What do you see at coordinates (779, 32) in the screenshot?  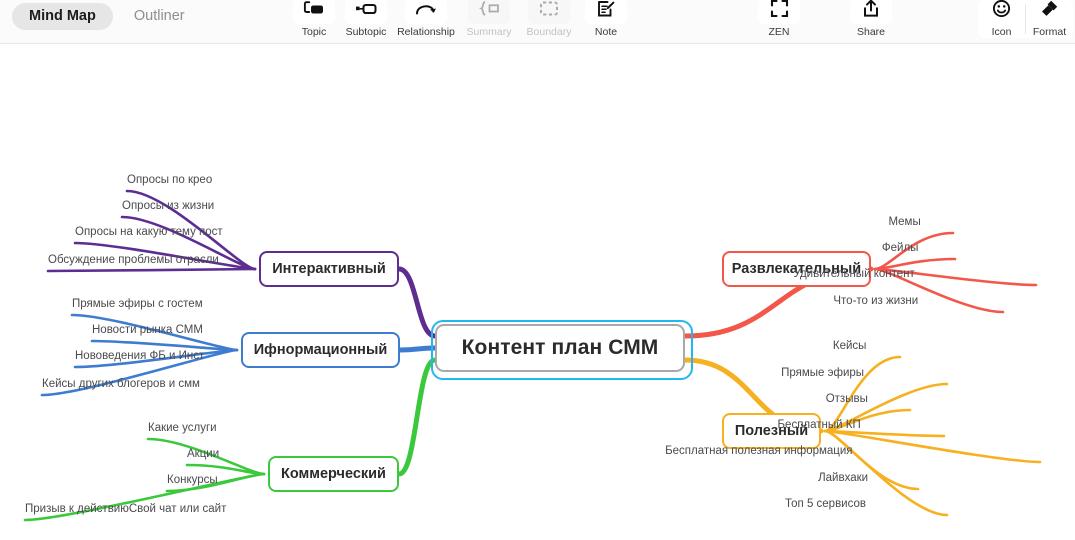 I see `zen-label: ZEN` at bounding box center [779, 32].